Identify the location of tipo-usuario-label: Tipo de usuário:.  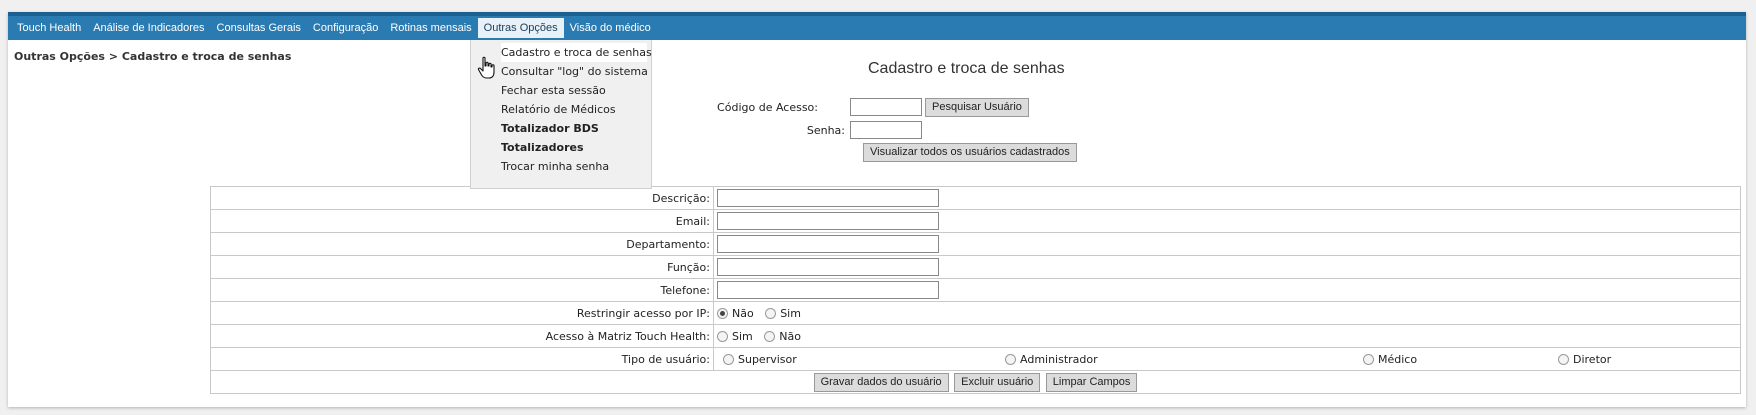
(462, 359).